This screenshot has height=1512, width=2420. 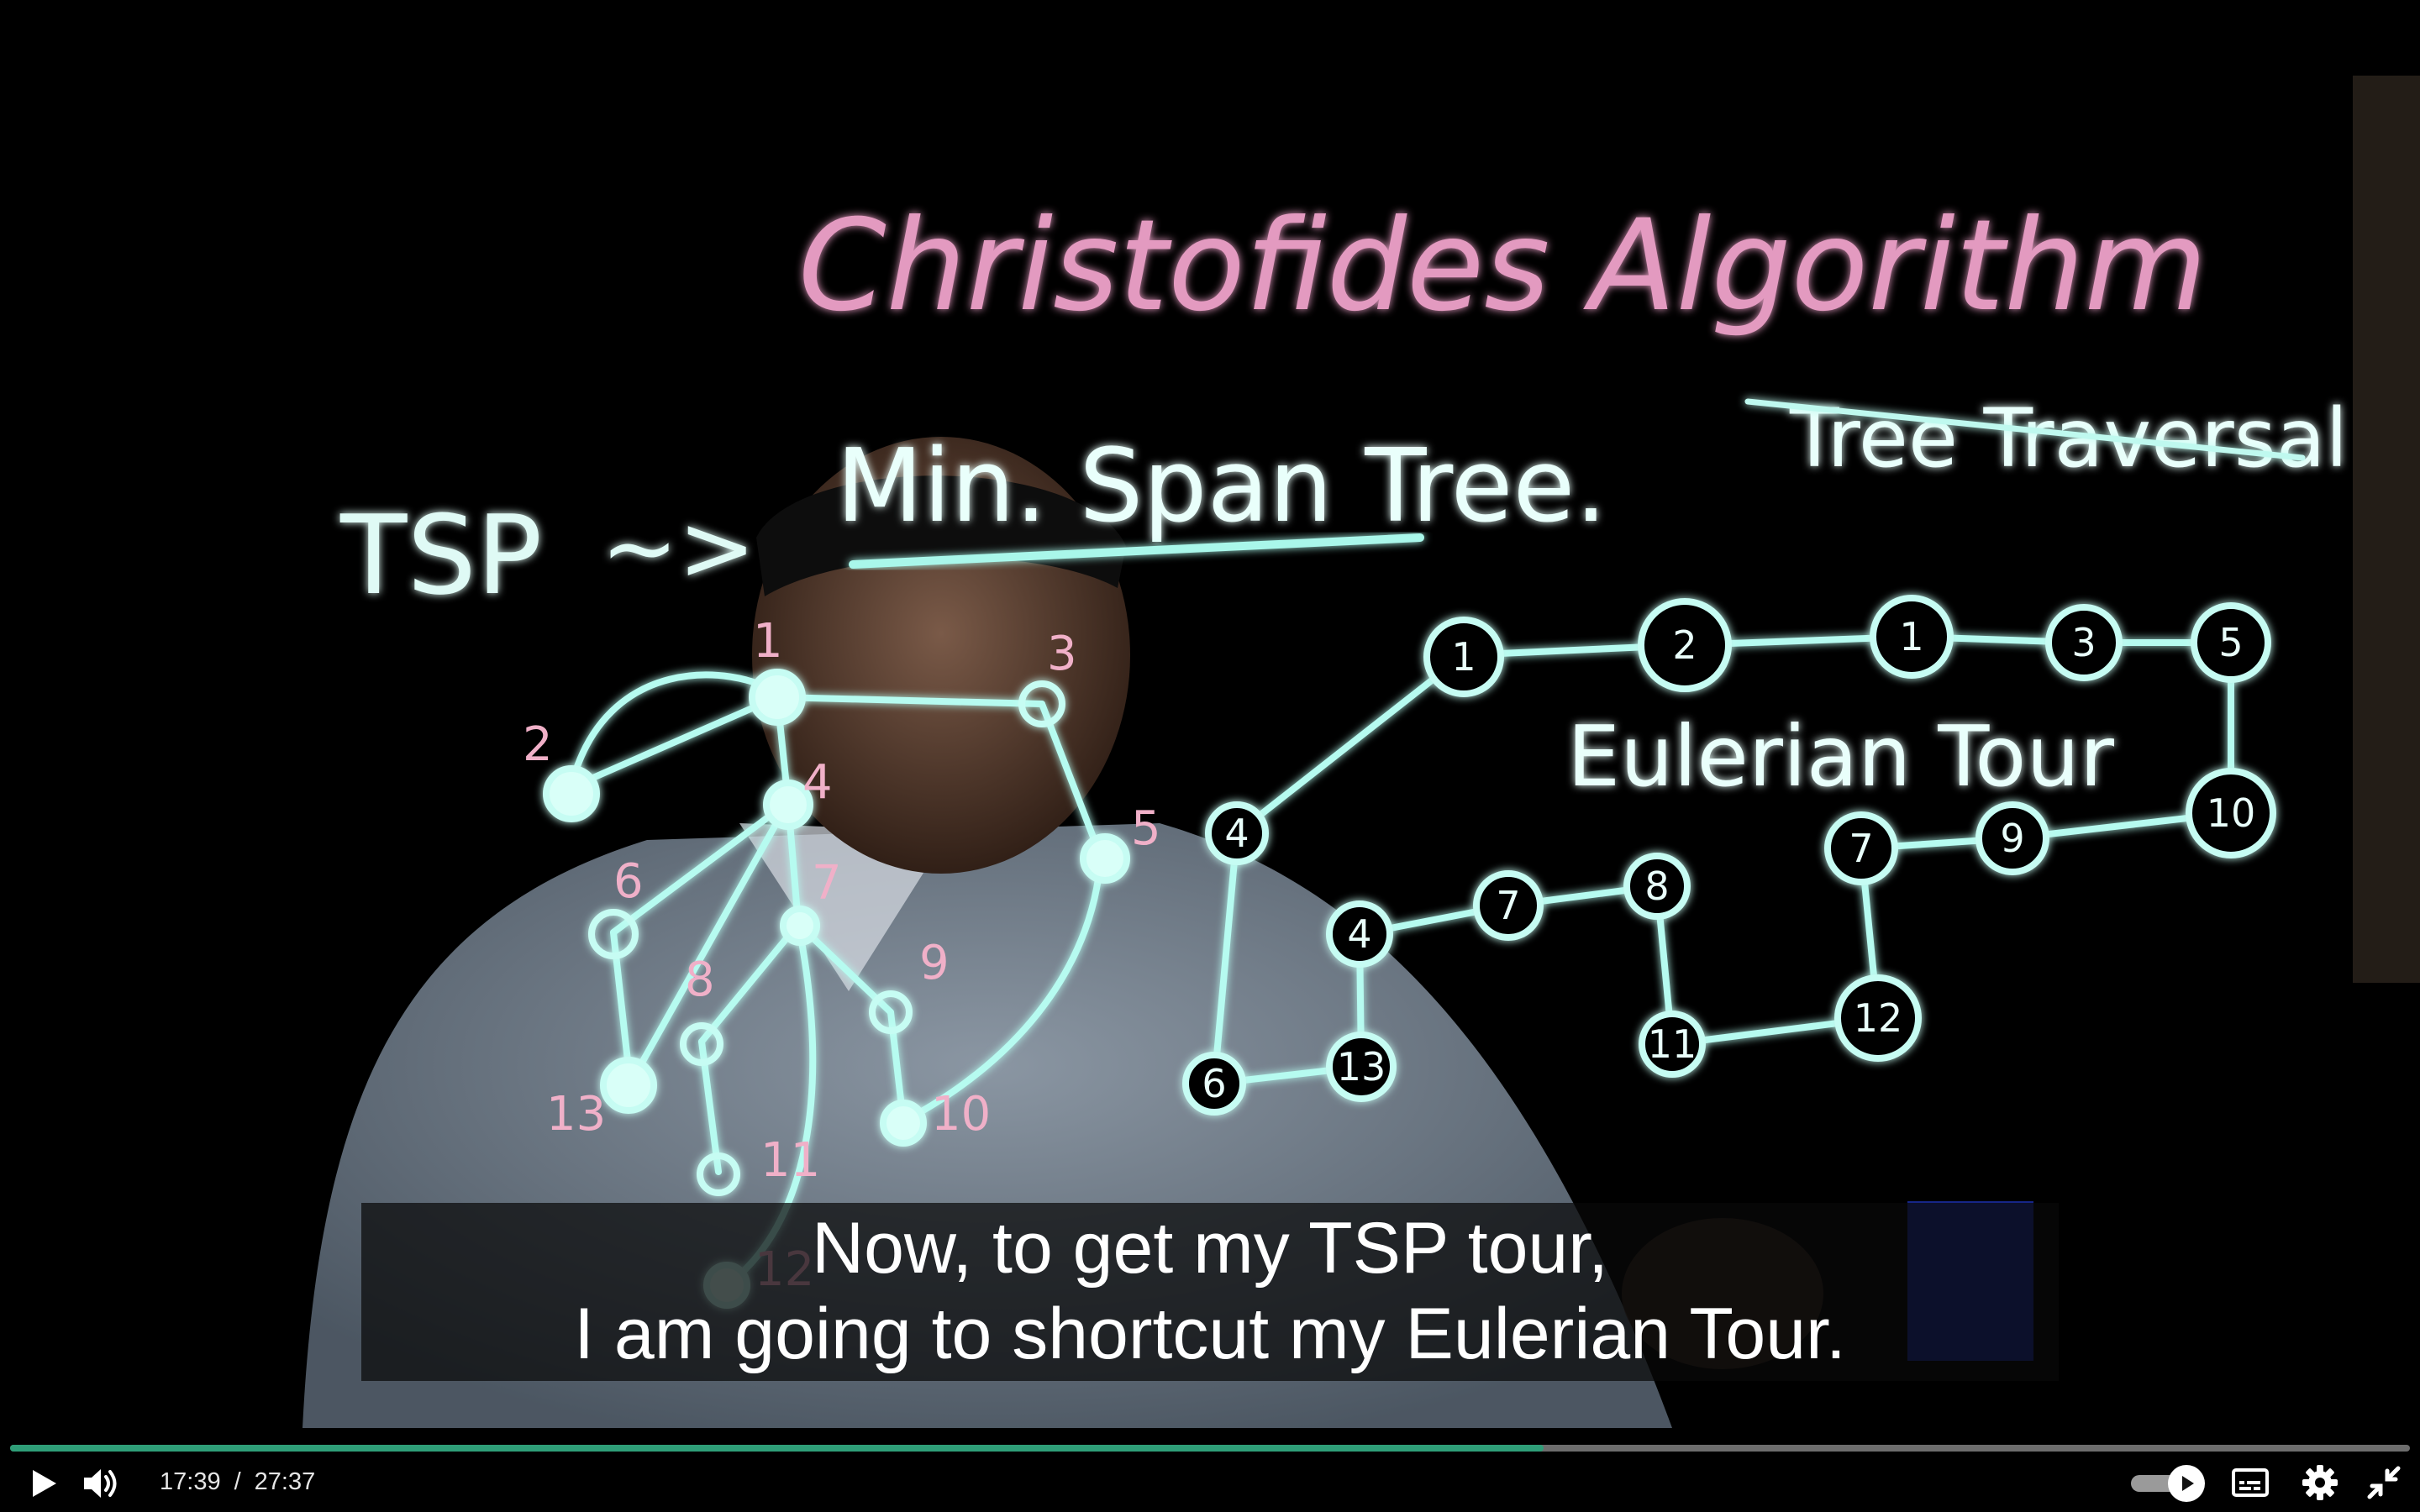 What do you see at coordinates (2231, 813) in the screenshot?
I see `tour-node-label: 10` at bounding box center [2231, 813].